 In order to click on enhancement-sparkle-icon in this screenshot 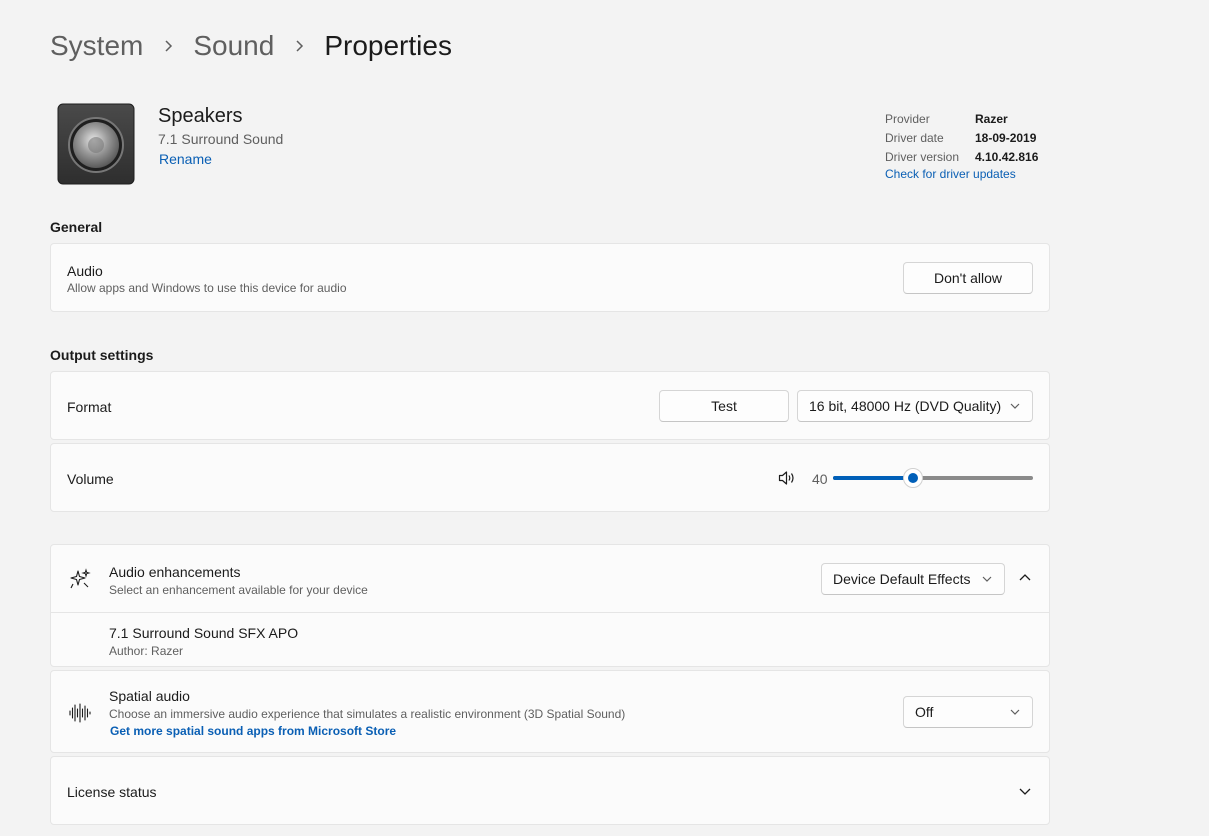, I will do `click(80, 579)`.